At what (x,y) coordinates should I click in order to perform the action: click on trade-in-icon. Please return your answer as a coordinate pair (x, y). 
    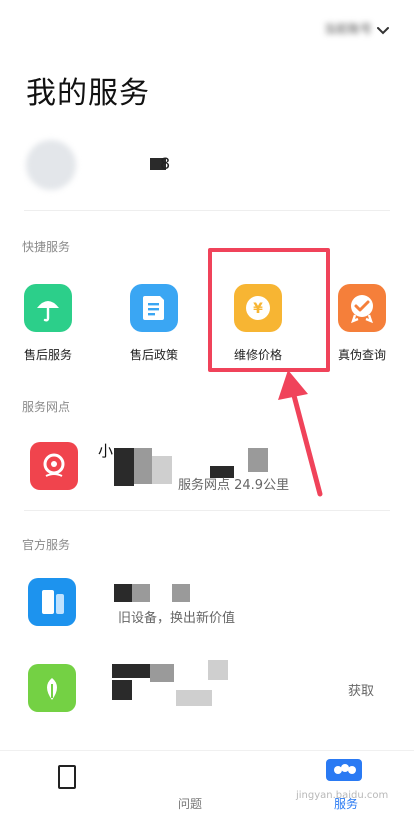
    Looking at the image, I should click on (52, 602).